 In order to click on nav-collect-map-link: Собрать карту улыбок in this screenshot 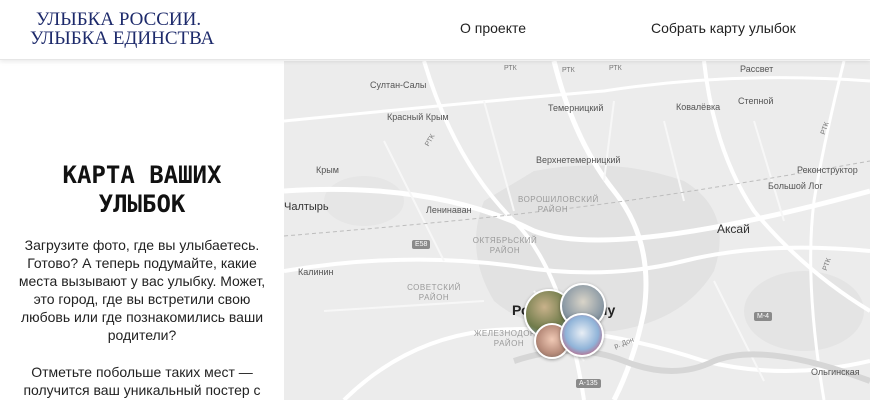, I will do `click(723, 28)`.